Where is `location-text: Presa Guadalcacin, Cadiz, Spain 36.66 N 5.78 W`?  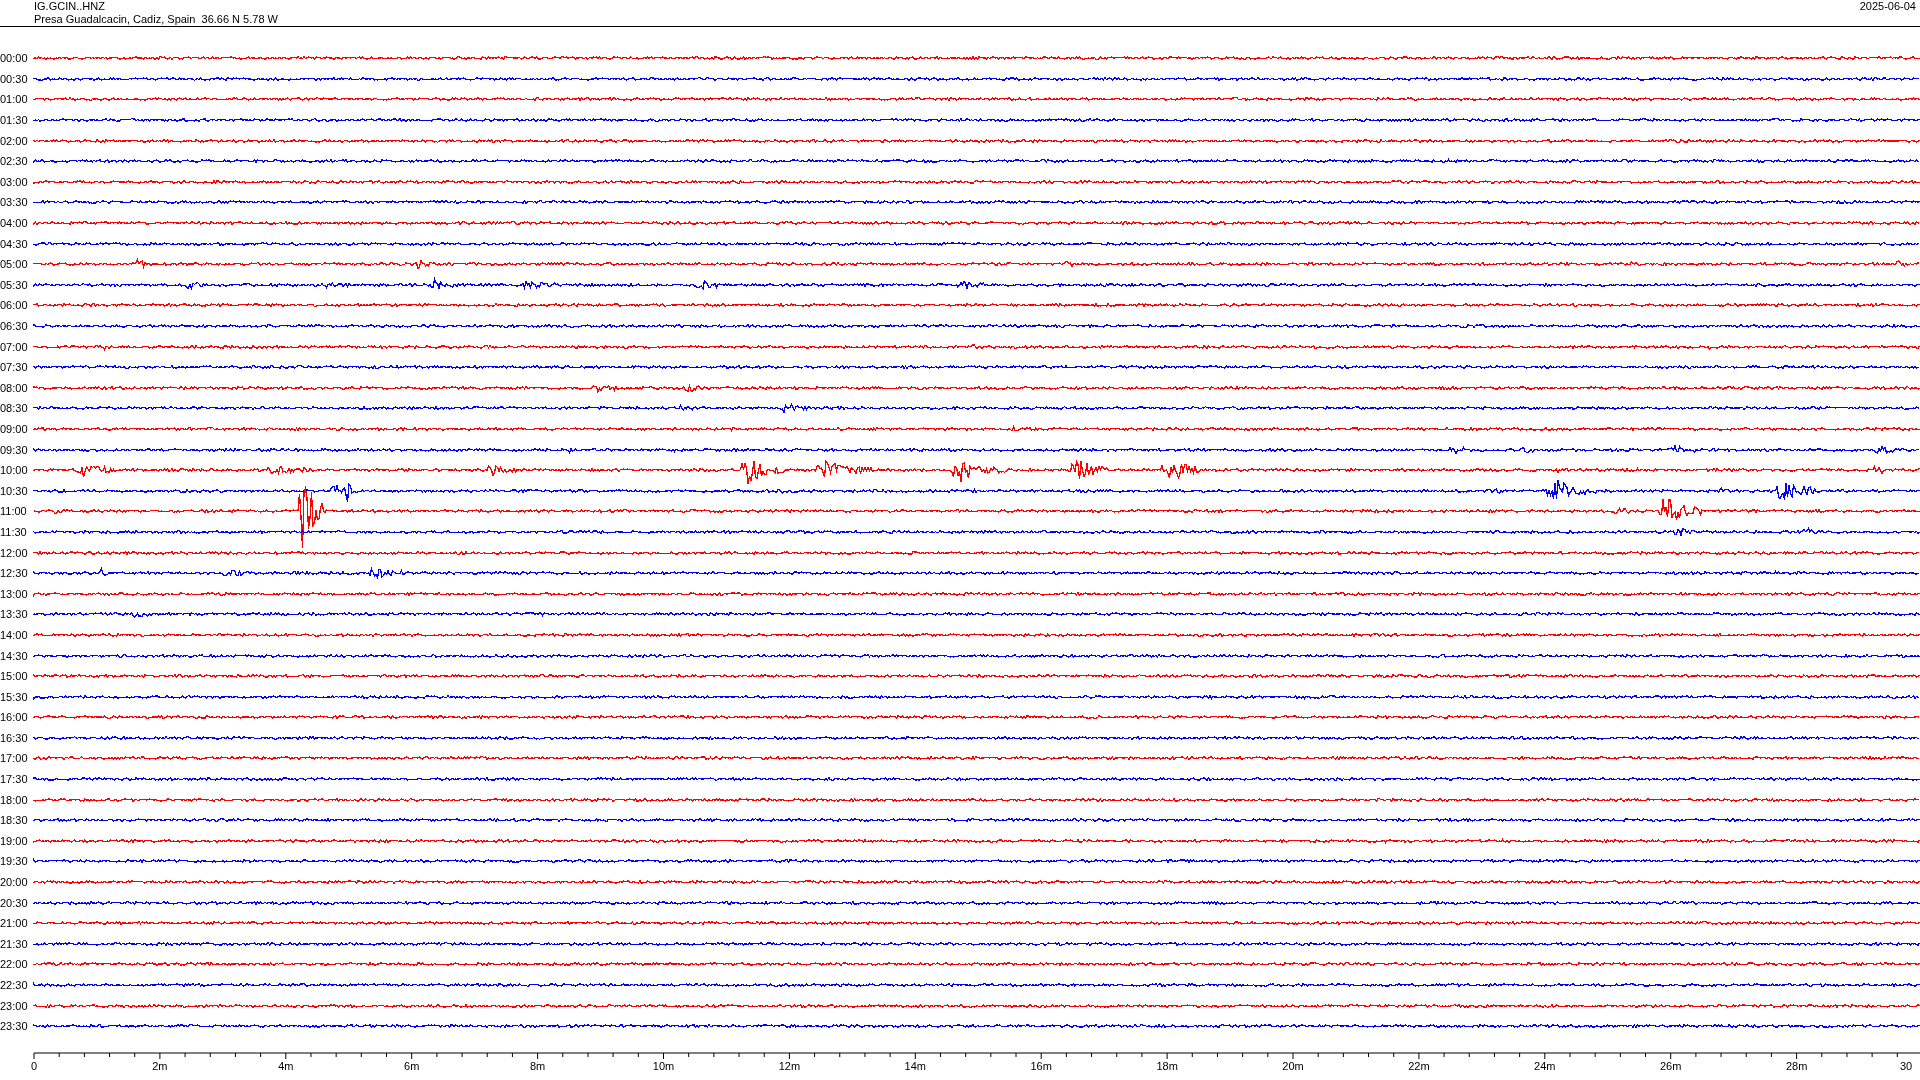 location-text: Presa Guadalcacin, Cadiz, Spain 36.66 N 5.78 W is located at coordinates (156, 19).